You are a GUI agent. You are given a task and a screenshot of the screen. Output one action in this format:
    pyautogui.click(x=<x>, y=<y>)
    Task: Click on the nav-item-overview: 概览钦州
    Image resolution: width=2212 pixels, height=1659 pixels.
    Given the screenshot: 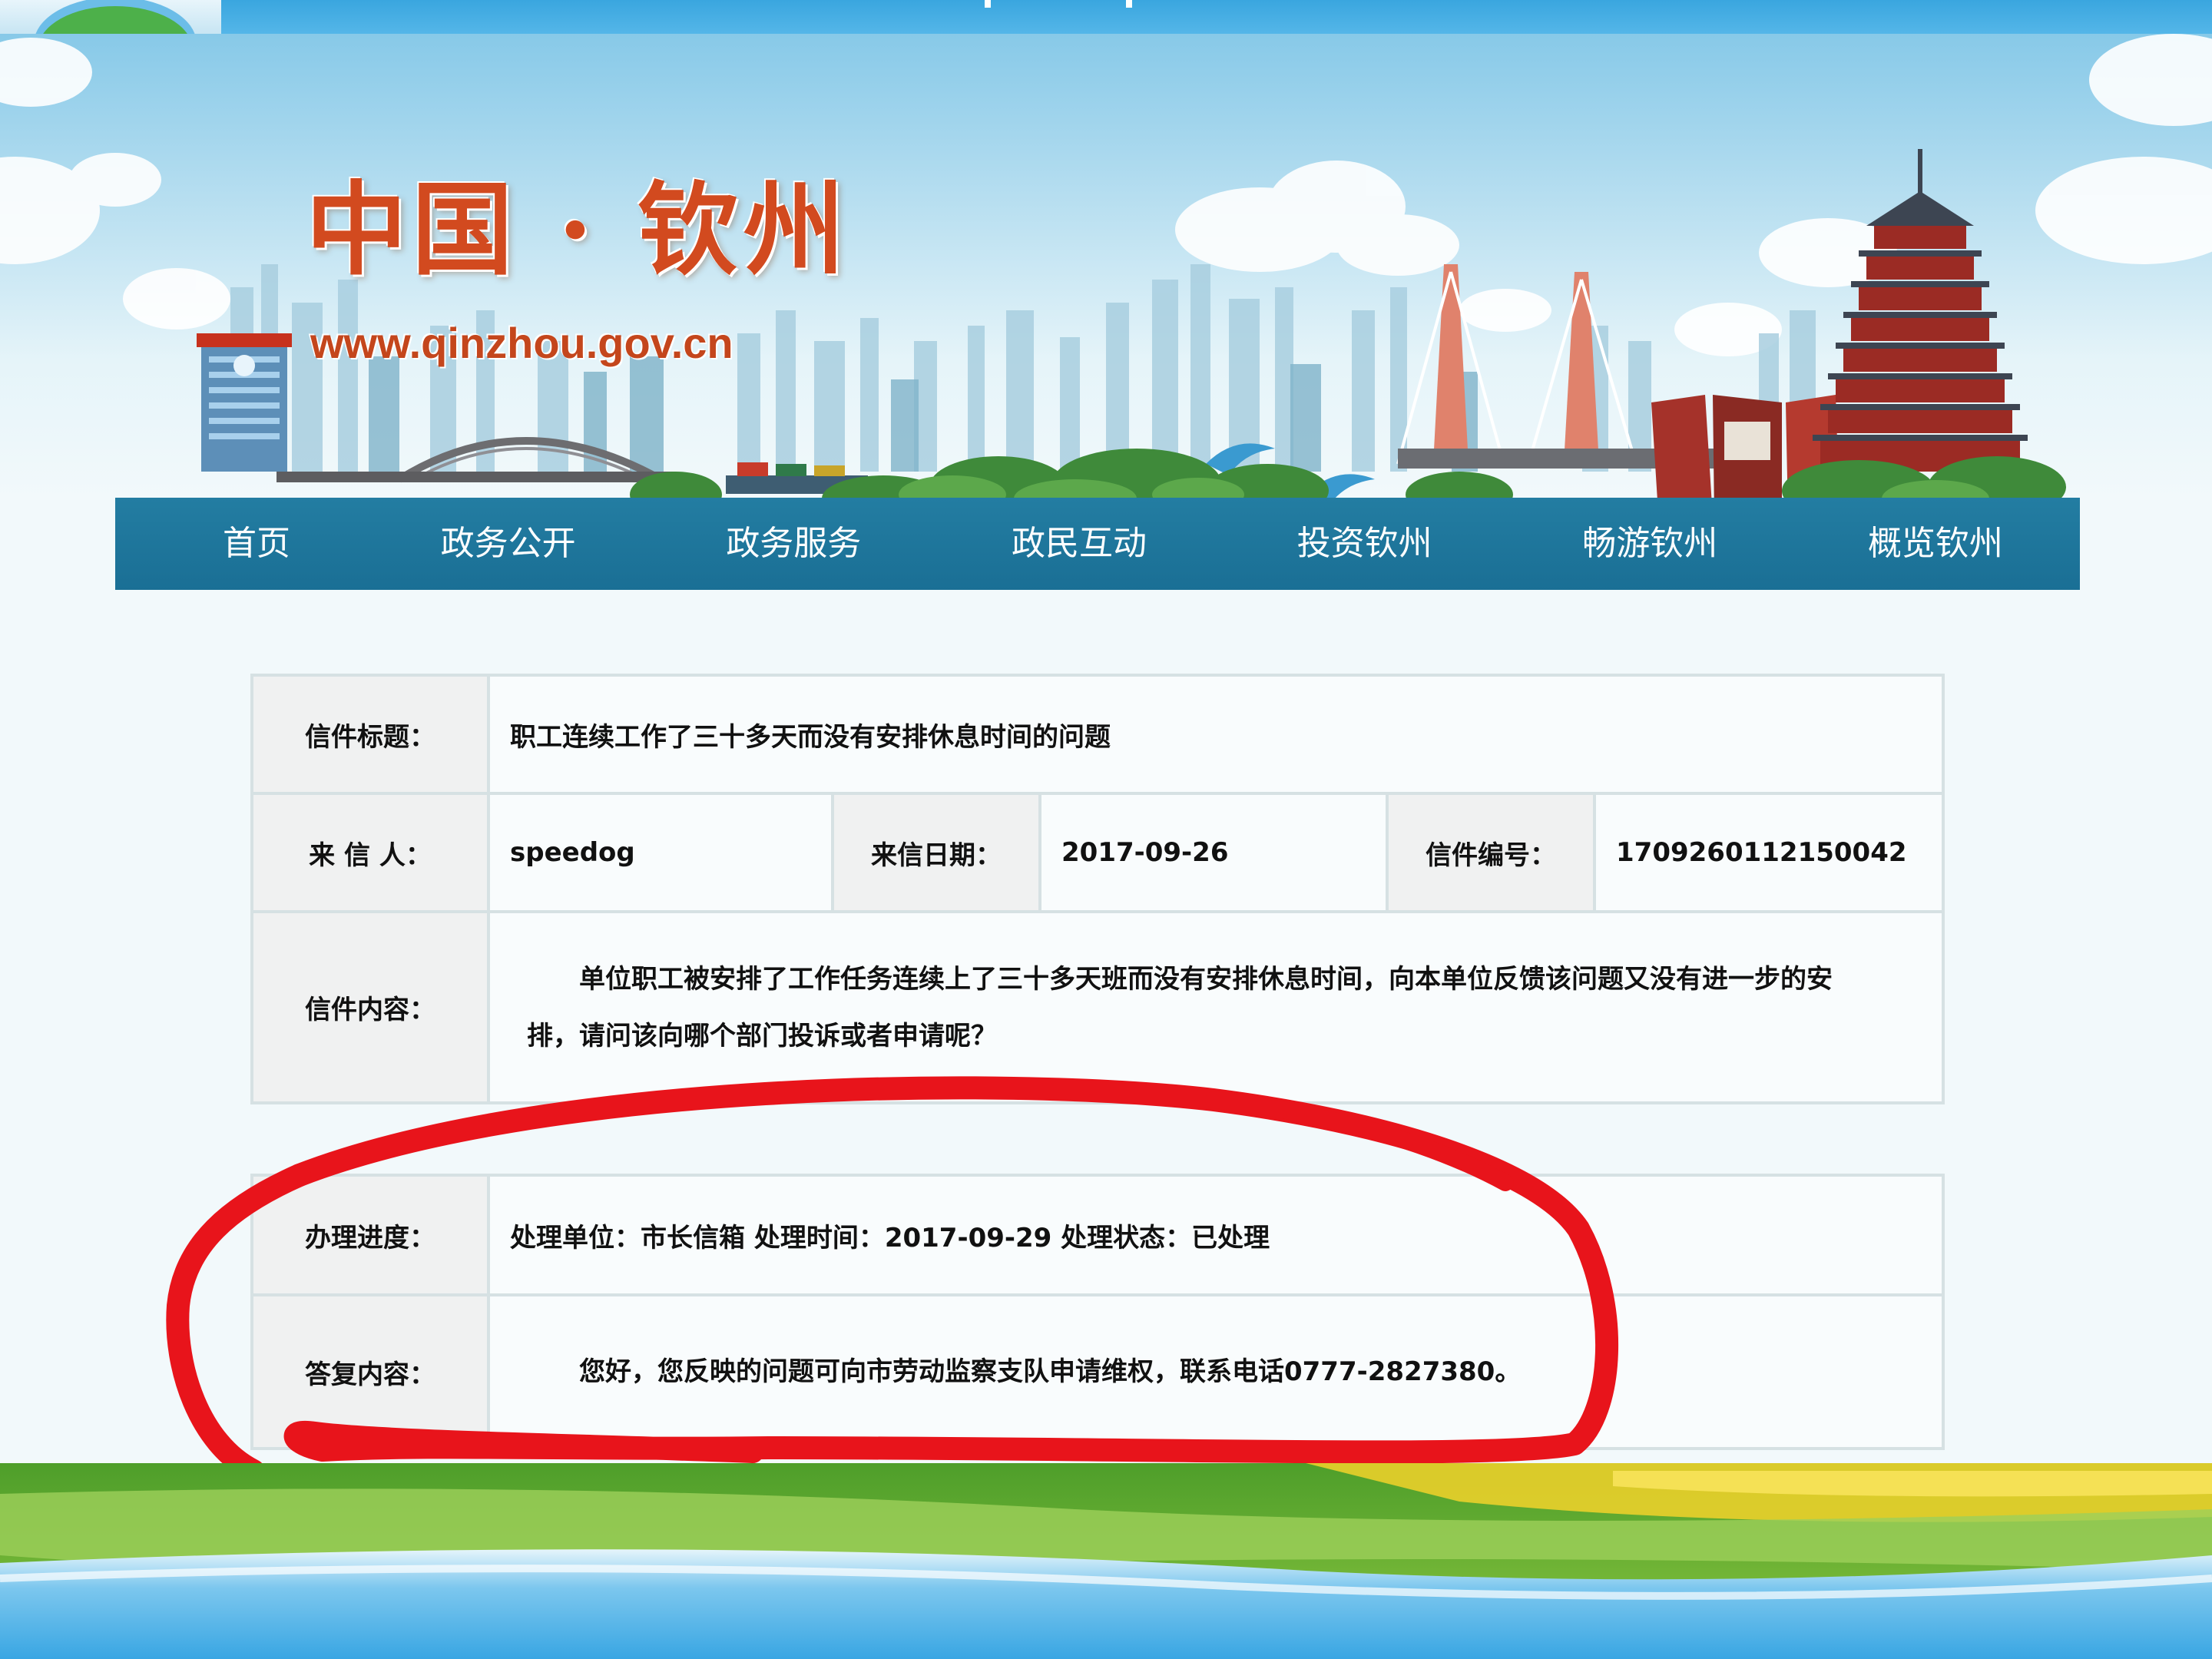 What is the action you would take?
    pyautogui.click(x=1936, y=544)
    